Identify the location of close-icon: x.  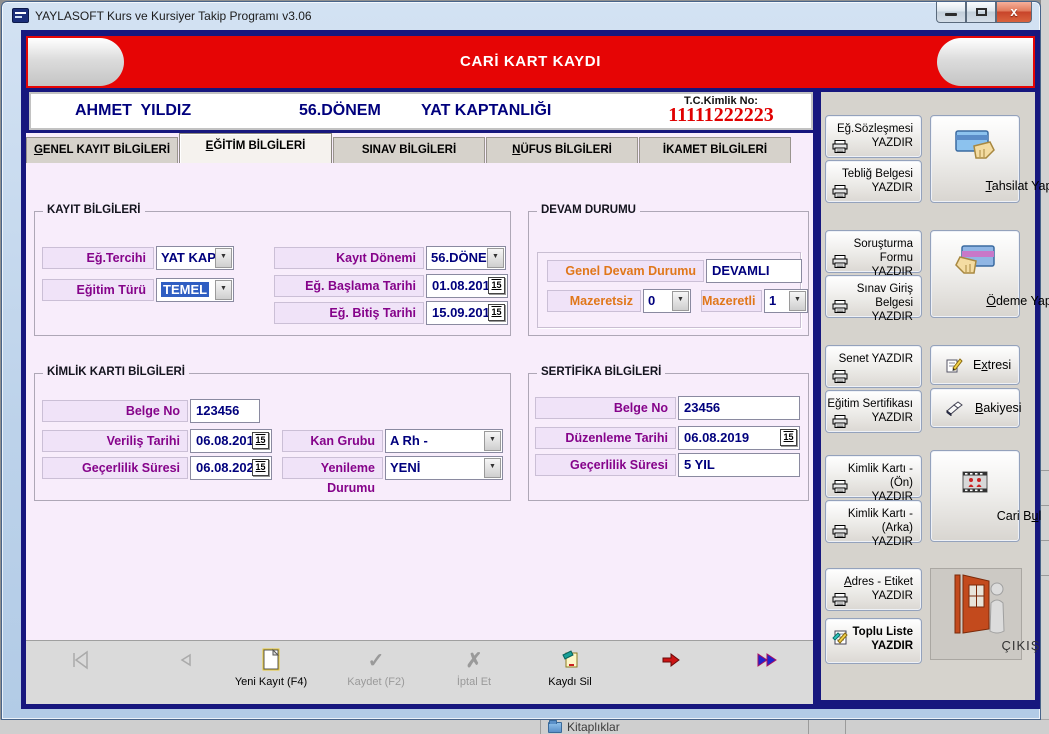
(1014, 11).